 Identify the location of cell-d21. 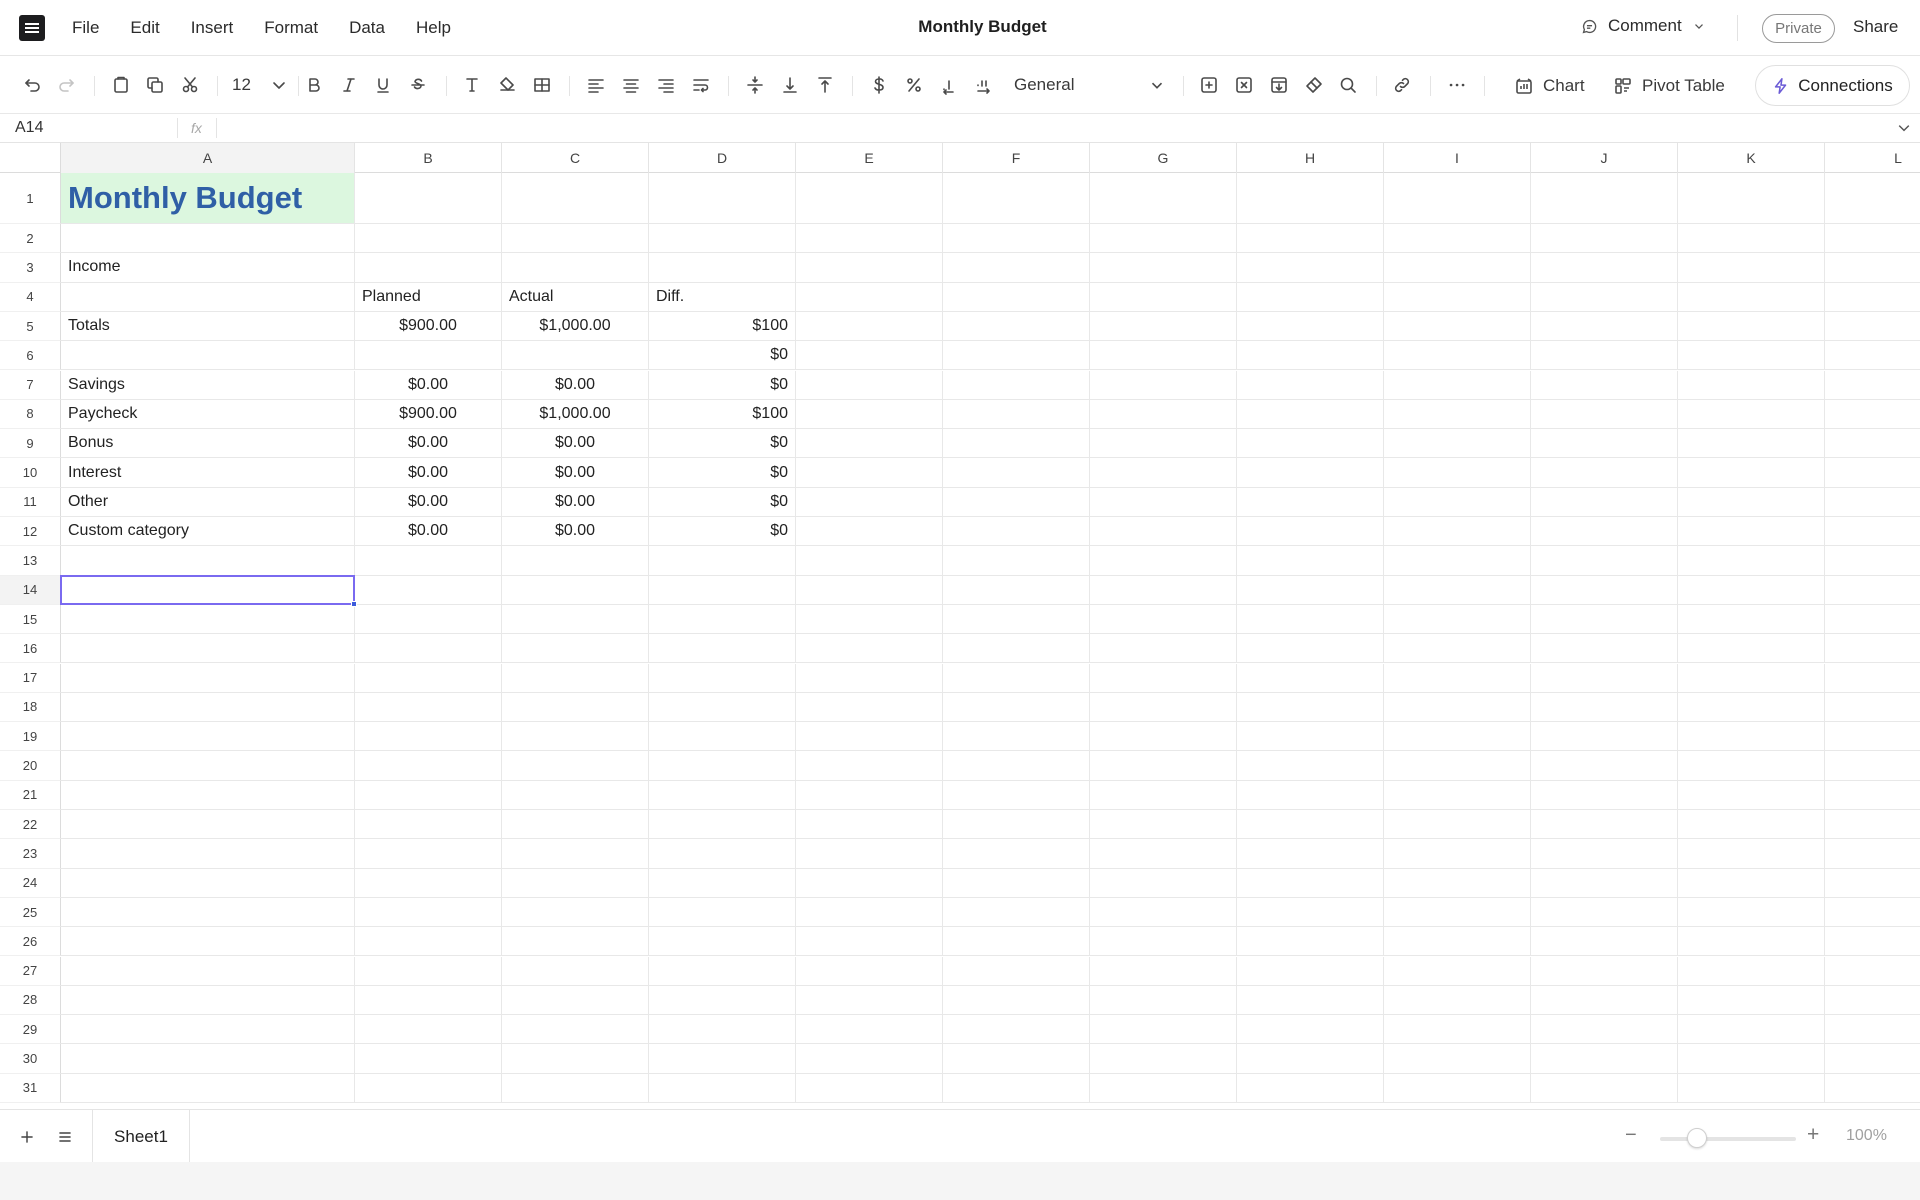
(722, 795).